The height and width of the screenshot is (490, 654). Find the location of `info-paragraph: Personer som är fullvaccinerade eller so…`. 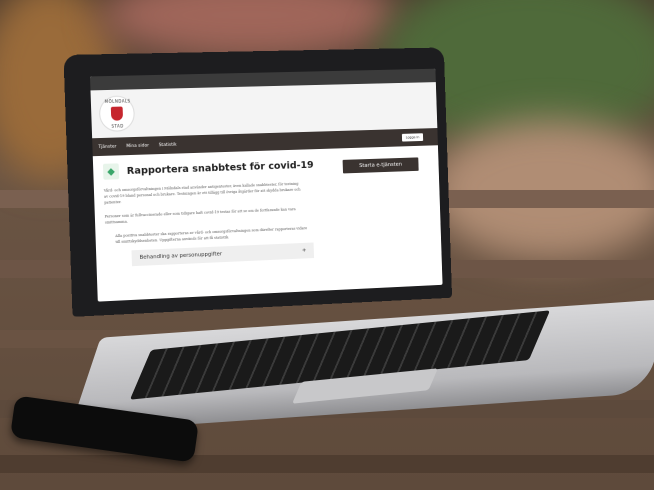

info-paragraph: Personer som är fullvaccinerade eller so… is located at coordinates (200, 216).